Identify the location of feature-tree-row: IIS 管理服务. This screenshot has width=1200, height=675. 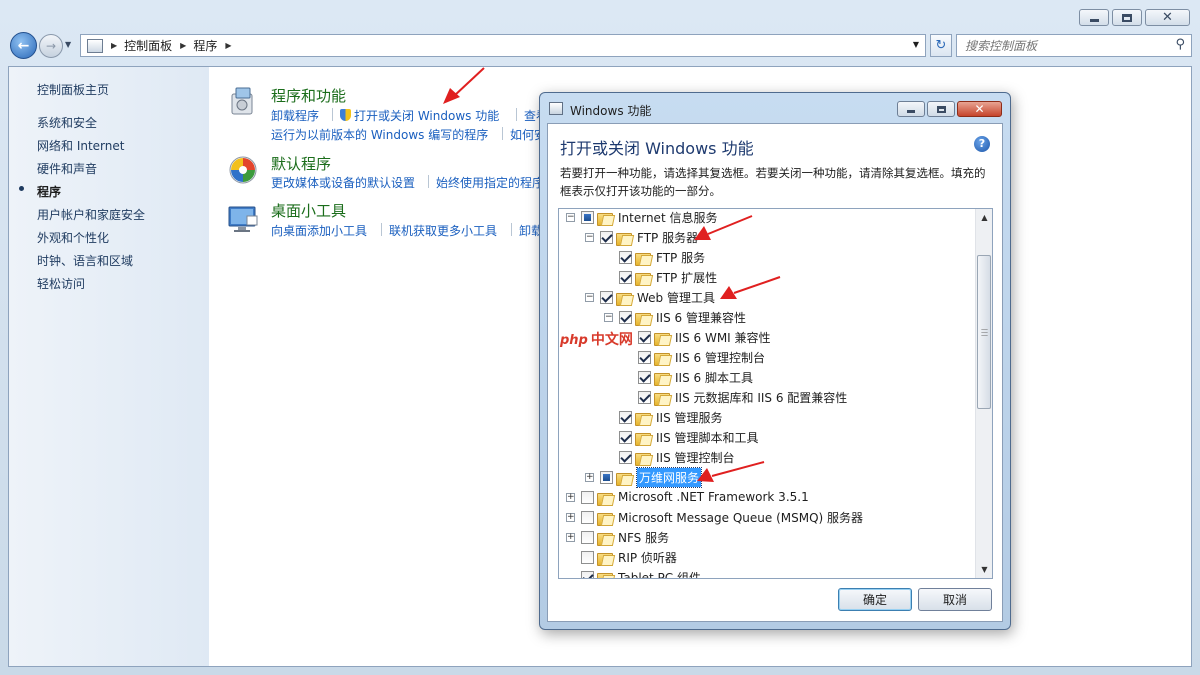
(663, 417).